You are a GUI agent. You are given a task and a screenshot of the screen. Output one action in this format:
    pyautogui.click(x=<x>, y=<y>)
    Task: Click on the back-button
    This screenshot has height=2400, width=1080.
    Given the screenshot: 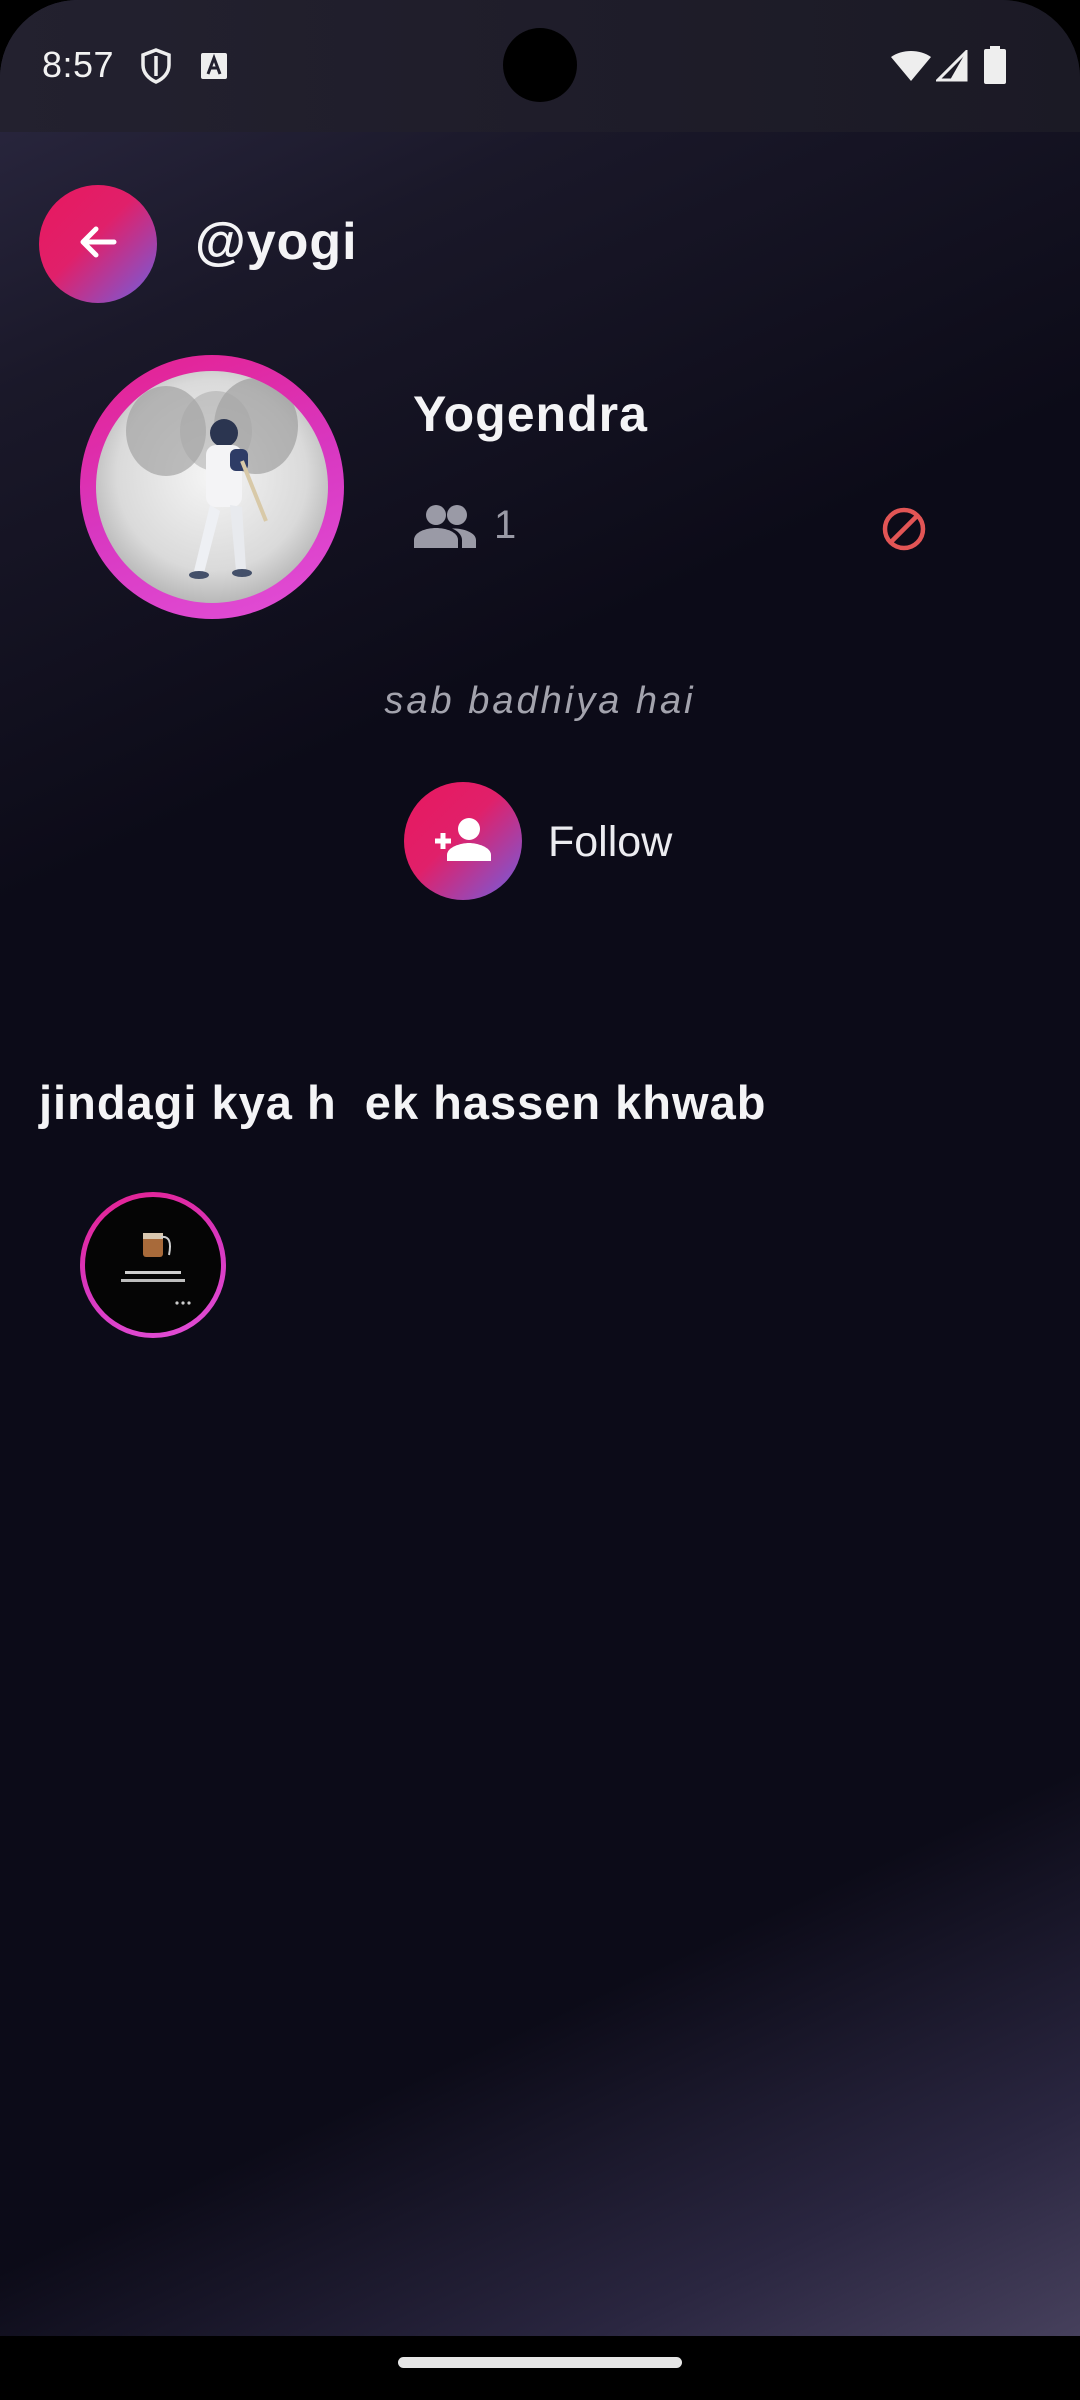 What is the action you would take?
    pyautogui.click(x=98, y=244)
    